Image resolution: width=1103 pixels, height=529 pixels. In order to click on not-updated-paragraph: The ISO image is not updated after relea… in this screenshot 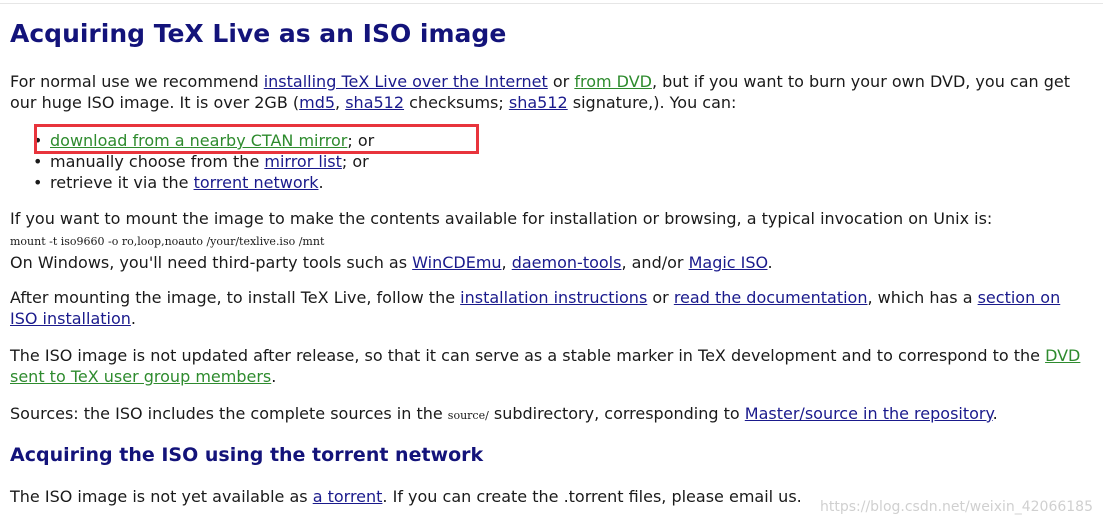, I will do `click(545, 366)`.